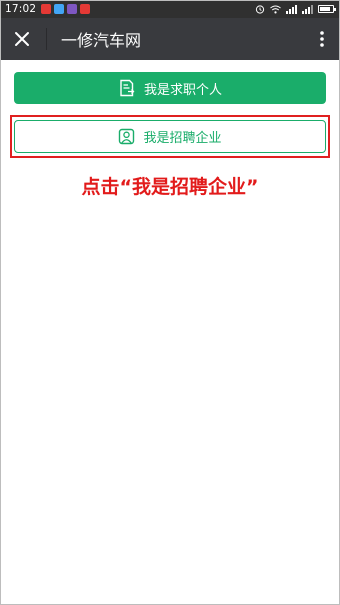 This screenshot has width=340, height=605. What do you see at coordinates (182, 138) in the screenshot?
I see `employer-label: 我是招聘企业` at bounding box center [182, 138].